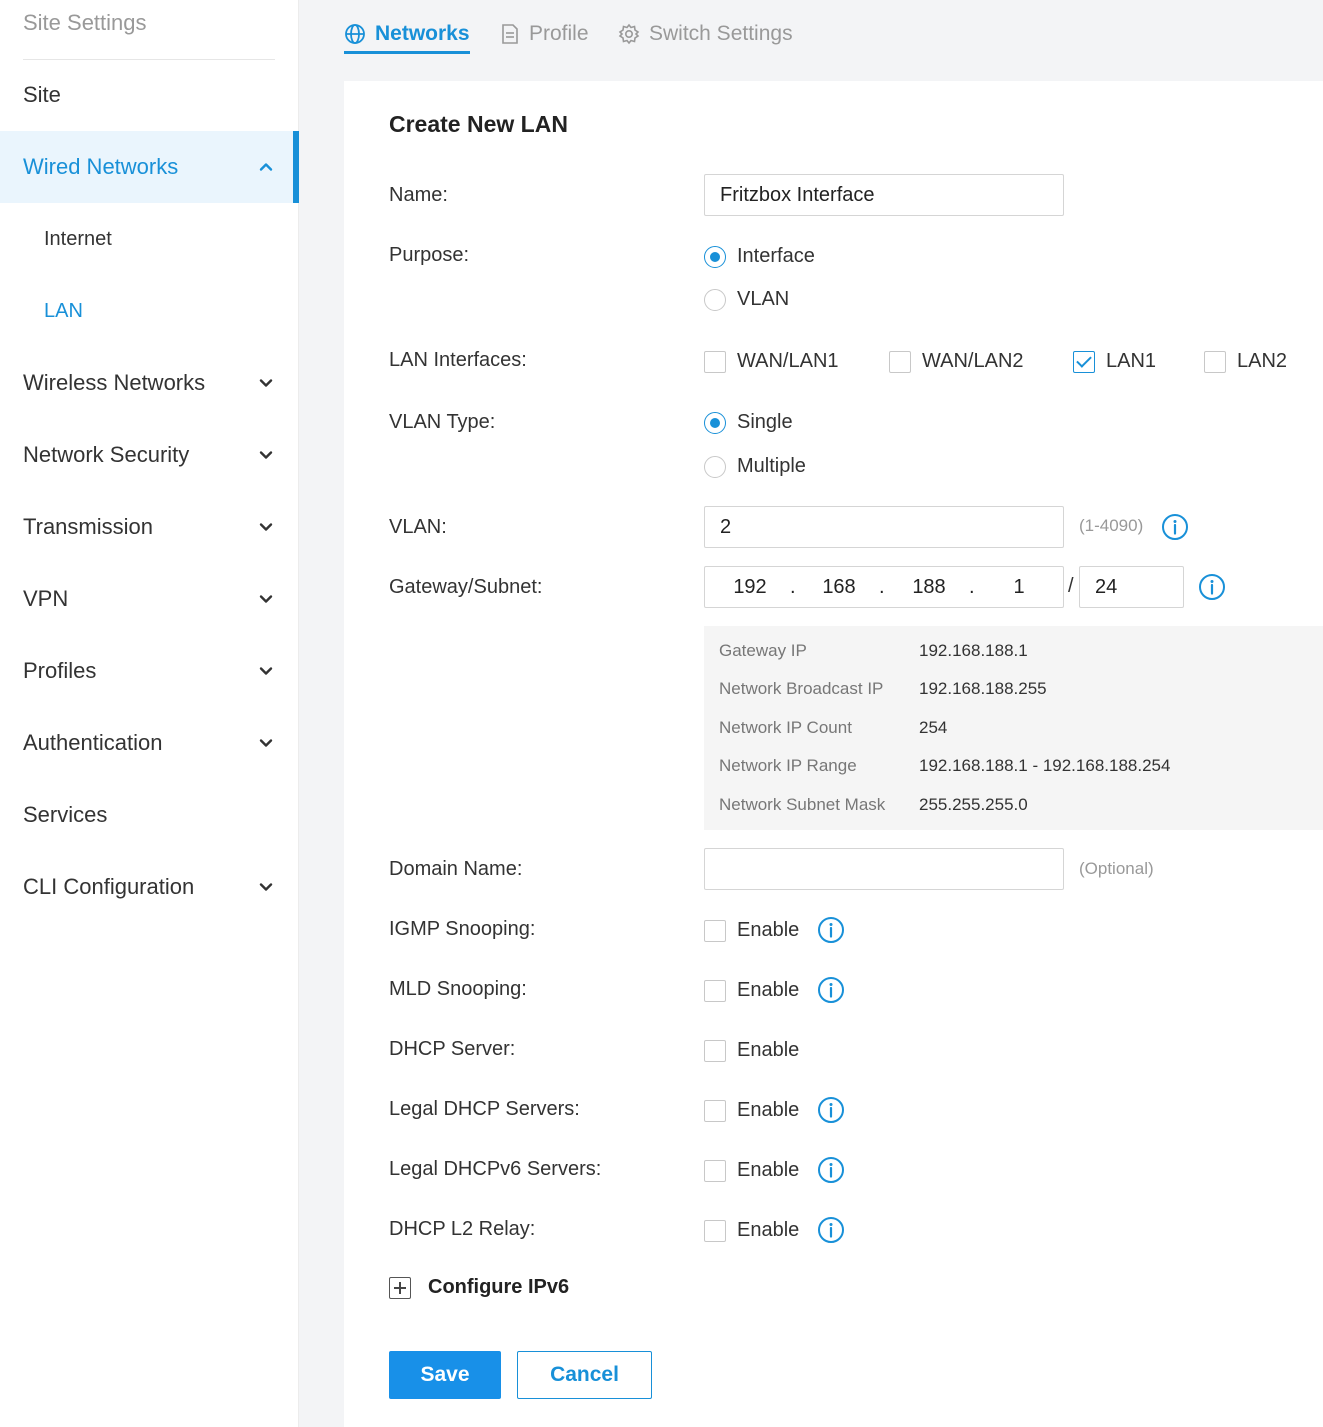 This screenshot has width=1323, height=1427. What do you see at coordinates (60, 670) in the screenshot?
I see `sidebar-item-label: Profiles` at bounding box center [60, 670].